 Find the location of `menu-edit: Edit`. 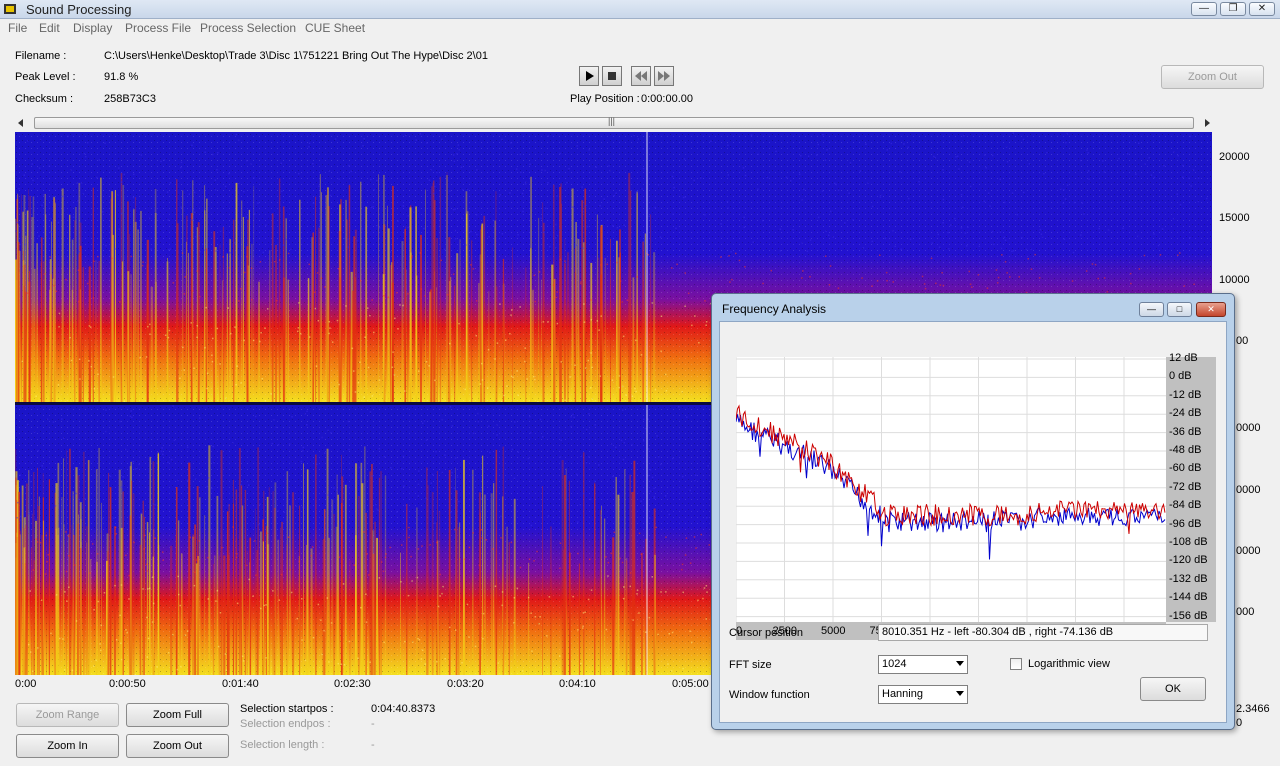

menu-edit: Edit is located at coordinates (49, 28).